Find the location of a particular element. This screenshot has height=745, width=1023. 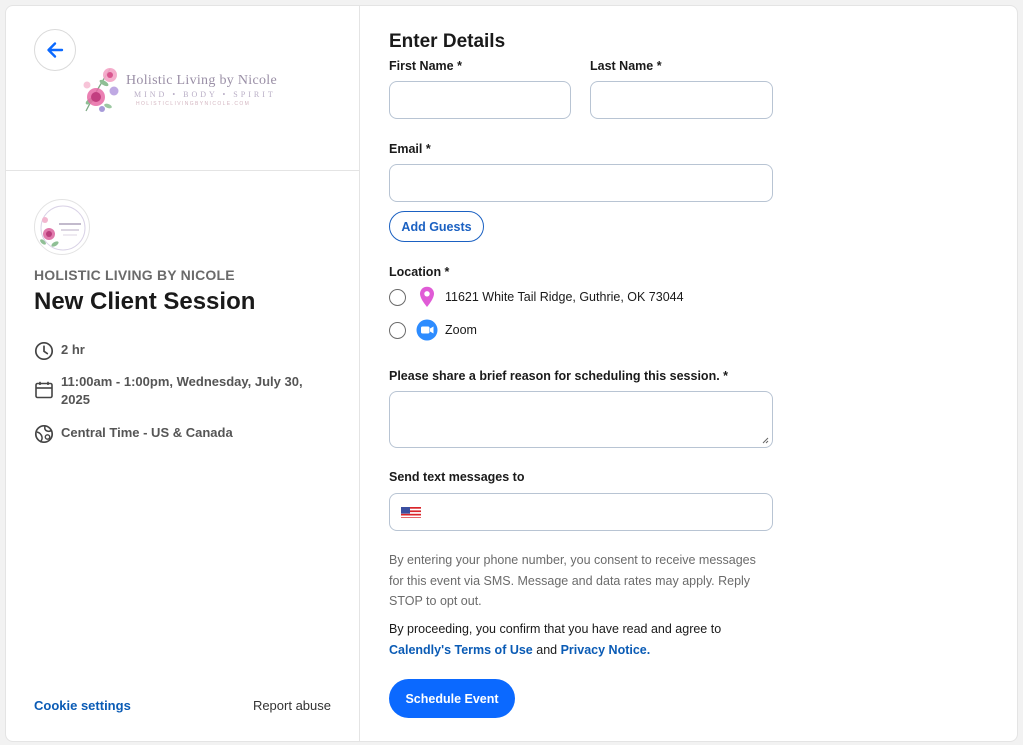

timezone-row: Central Time - US & Canada is located at coordinates (133, 434).